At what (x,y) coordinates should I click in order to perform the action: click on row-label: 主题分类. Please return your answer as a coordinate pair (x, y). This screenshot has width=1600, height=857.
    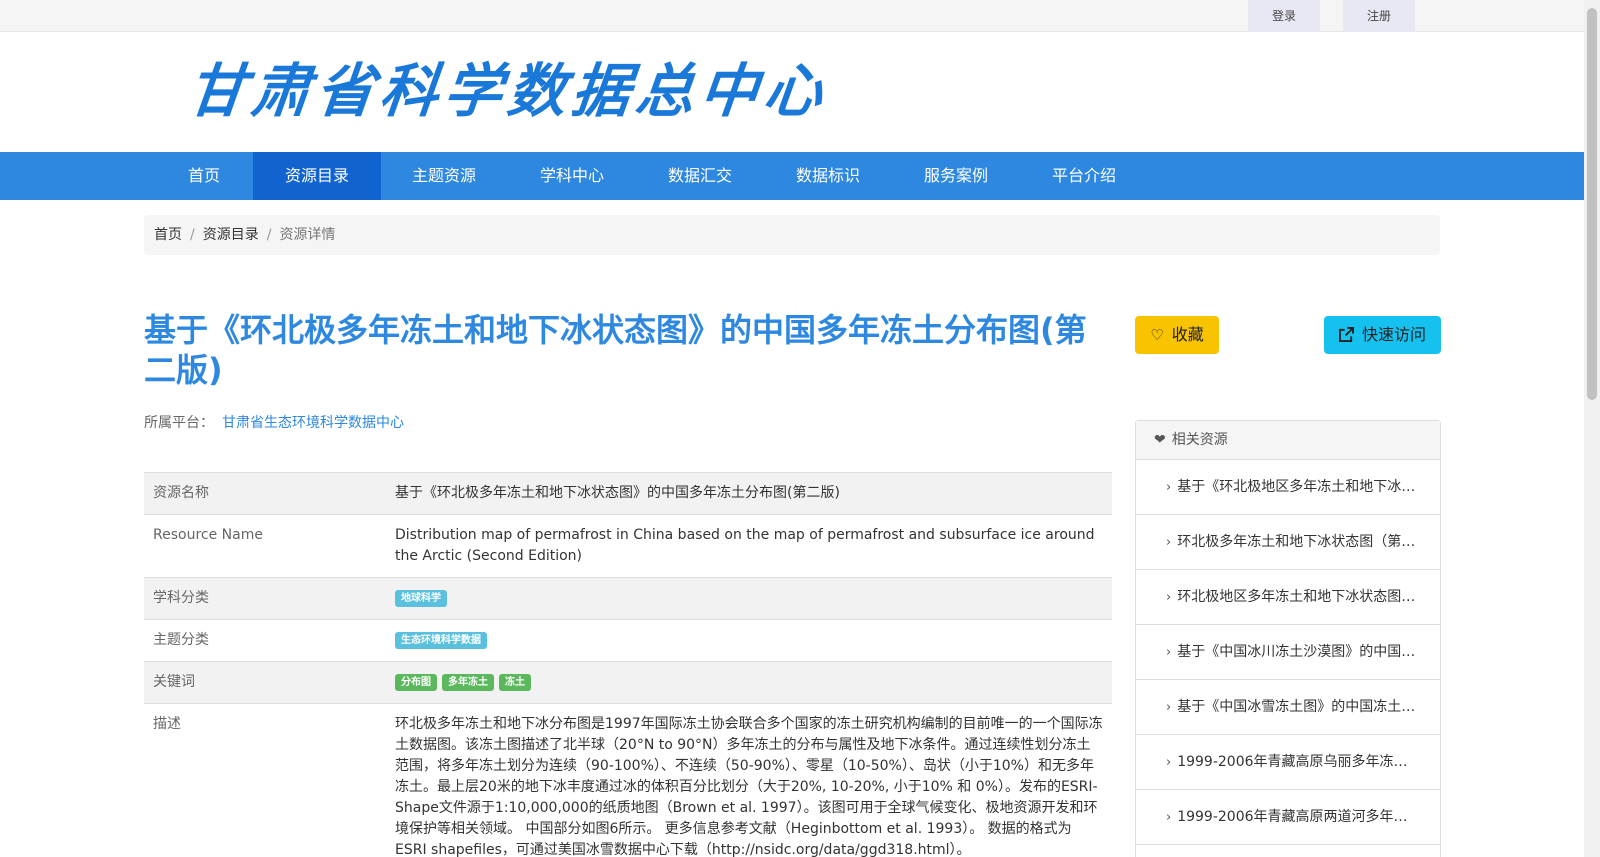
    Looking at the image, I should click on (265, 640).